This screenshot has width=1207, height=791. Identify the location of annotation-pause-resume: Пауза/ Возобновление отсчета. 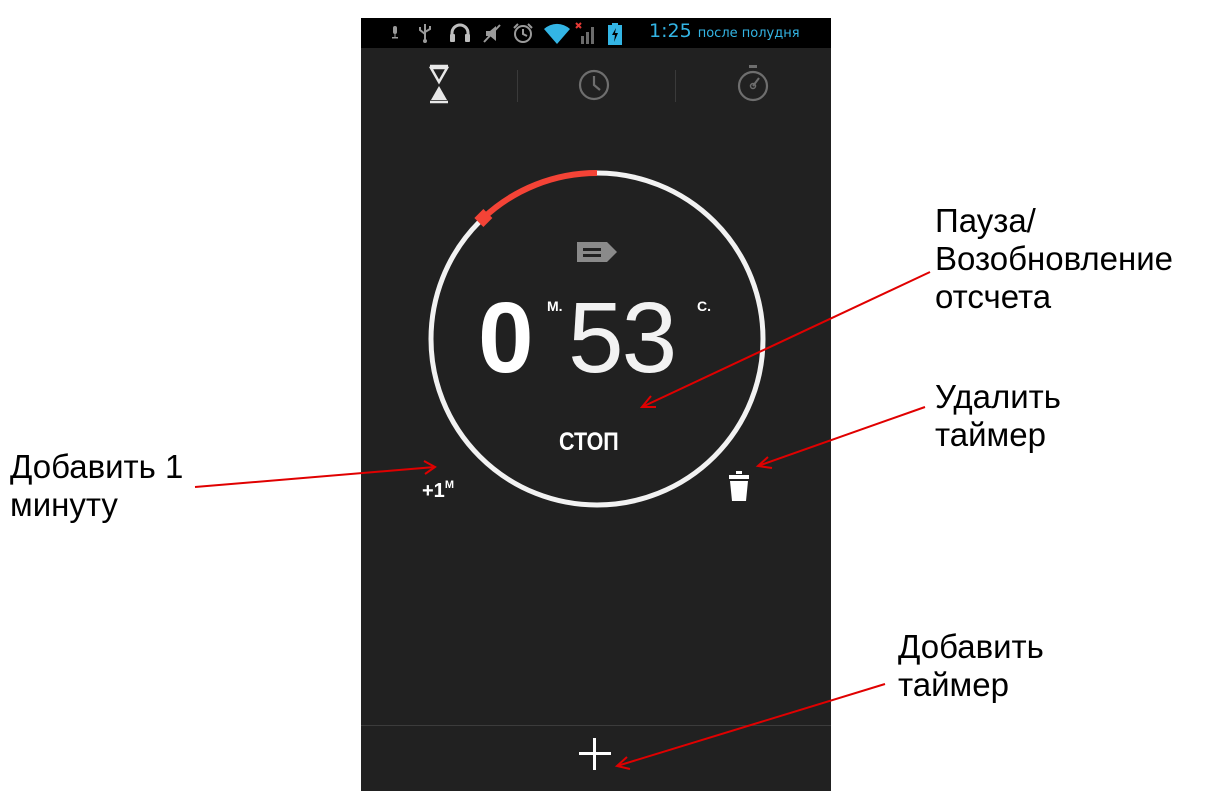
(1054, 258).